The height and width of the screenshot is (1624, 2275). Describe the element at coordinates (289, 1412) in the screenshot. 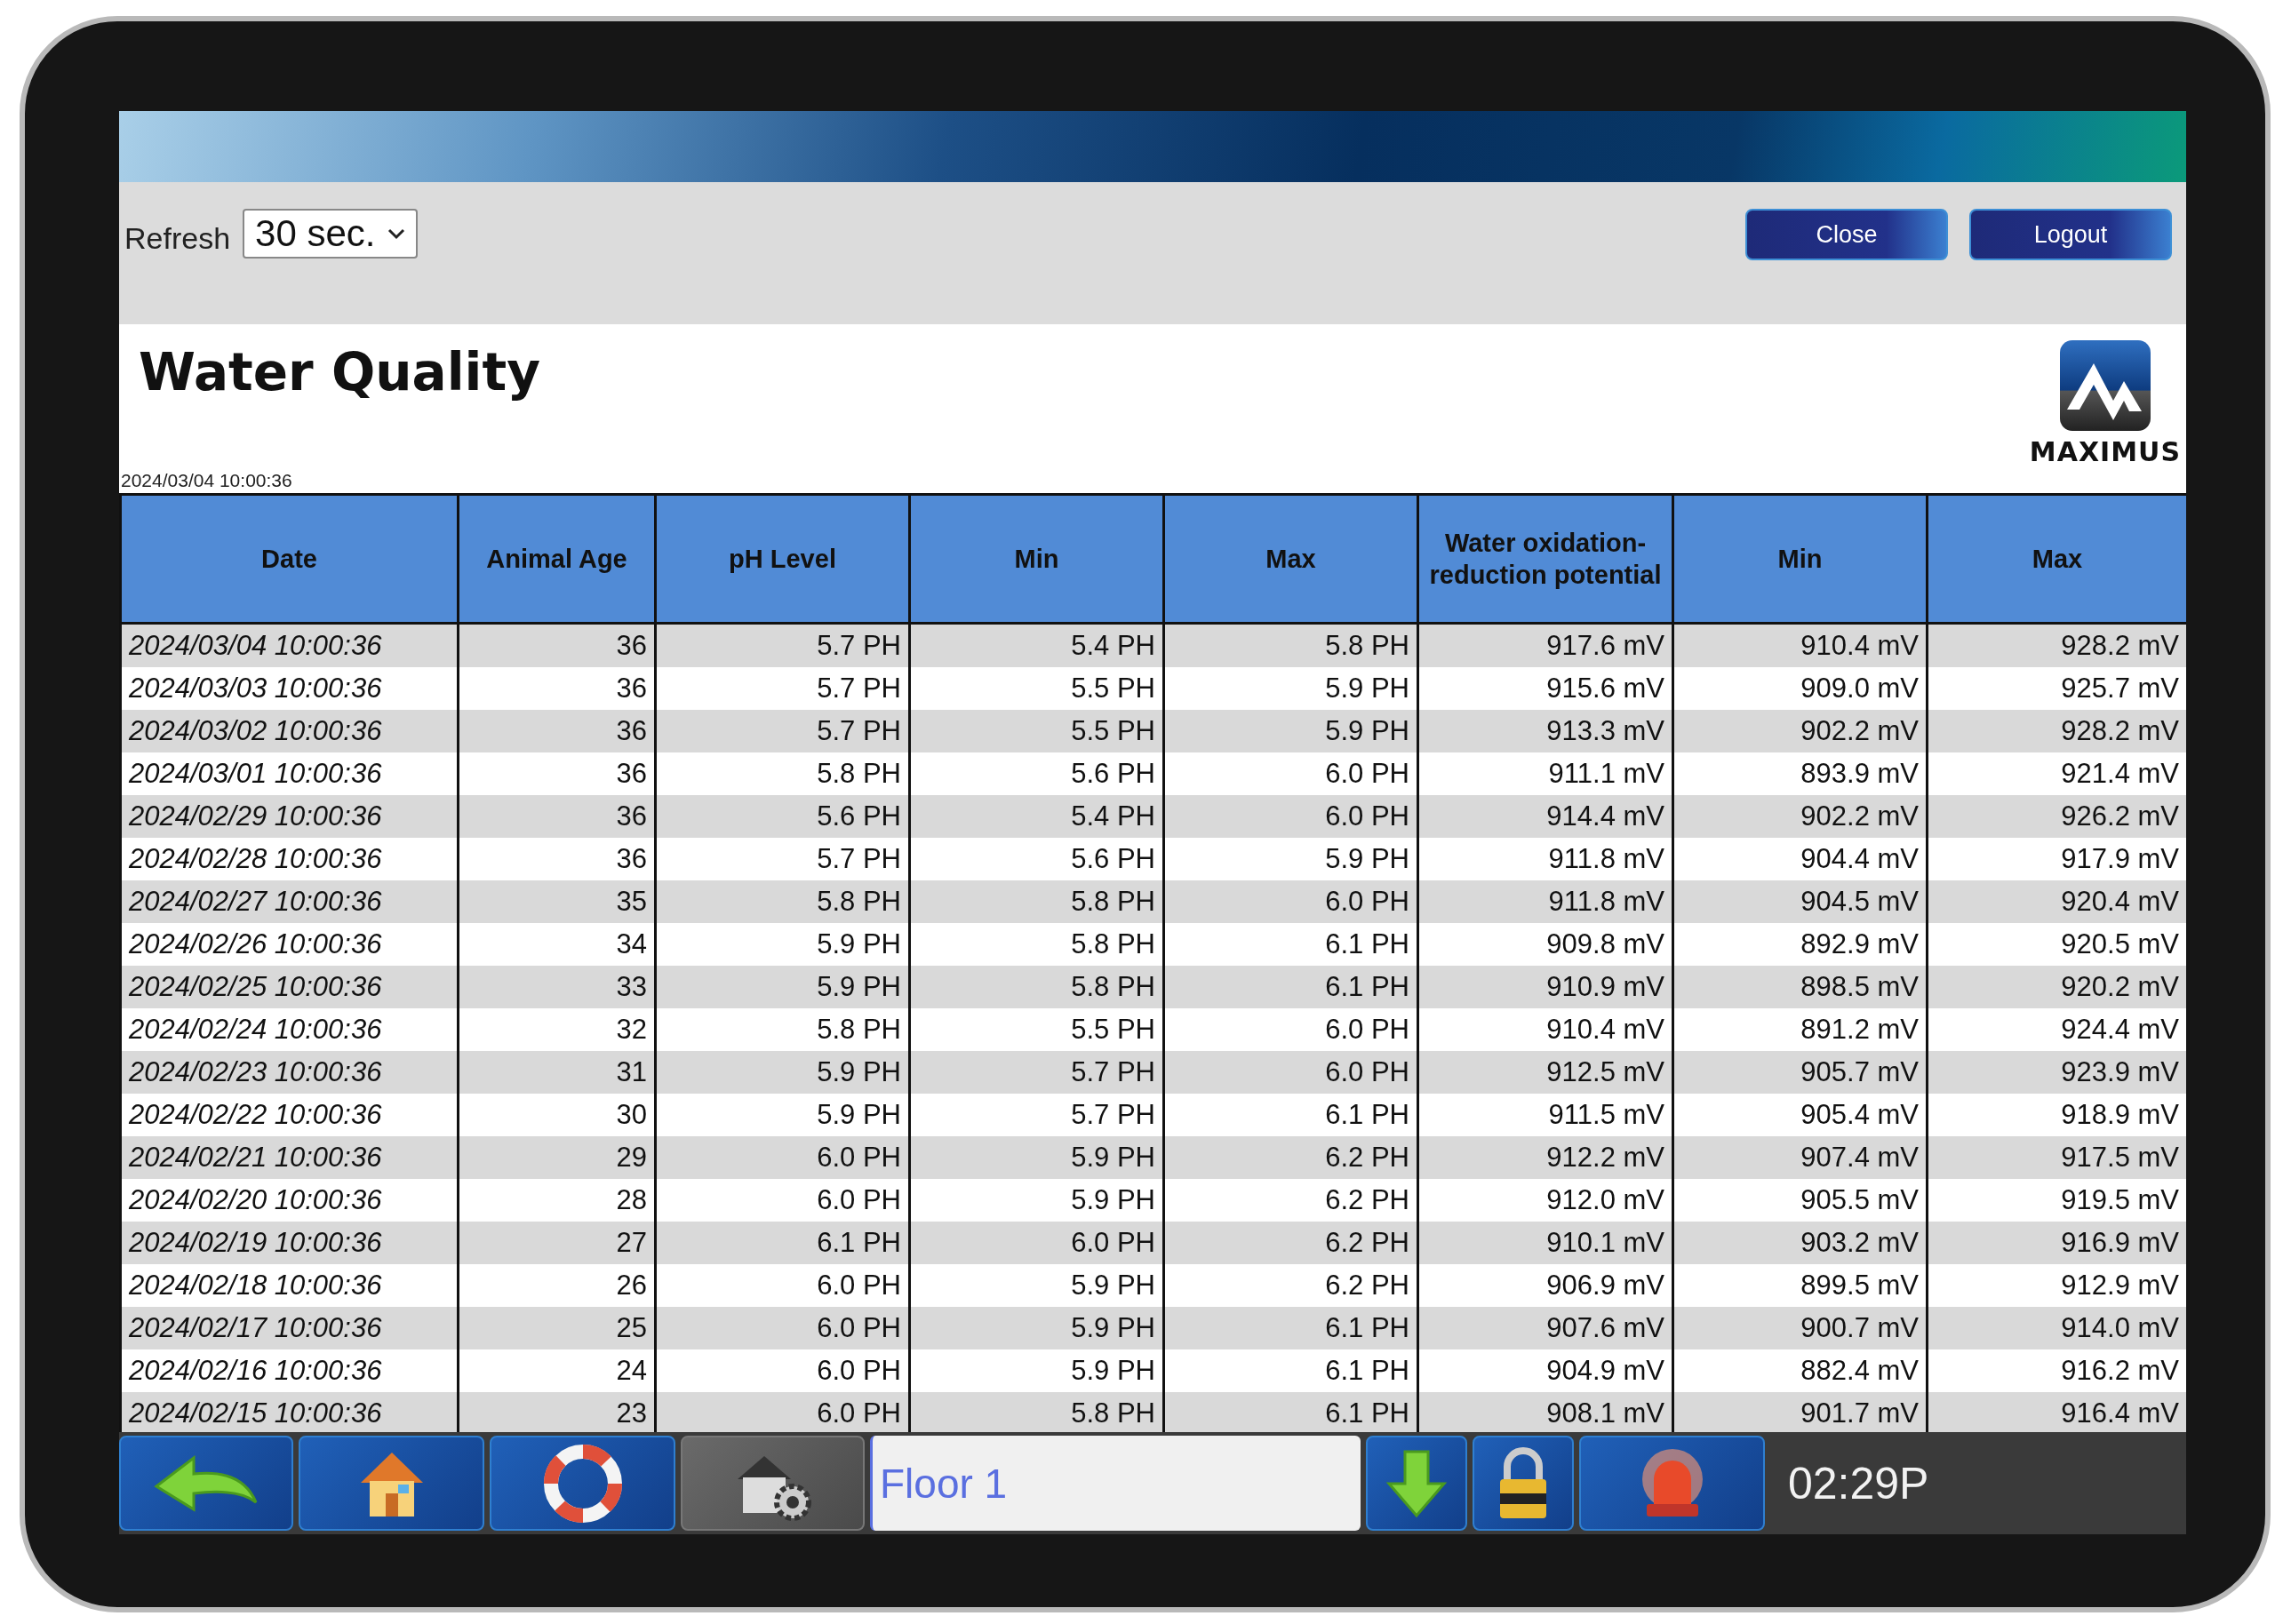

I see `table-cell: 2024/02/15 10:00:36` at that location.